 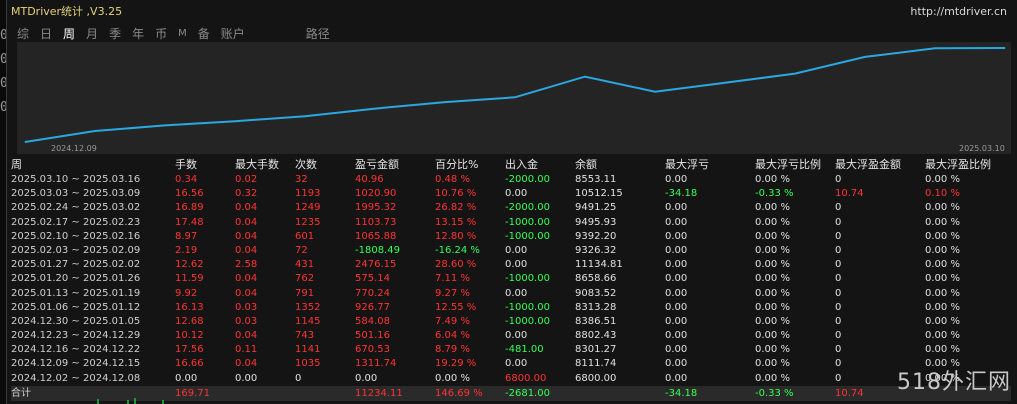 What do you see at coordinates (92, 33) in the screenshot?
I see `tab-3: 月` at bounding box center [92, 33].